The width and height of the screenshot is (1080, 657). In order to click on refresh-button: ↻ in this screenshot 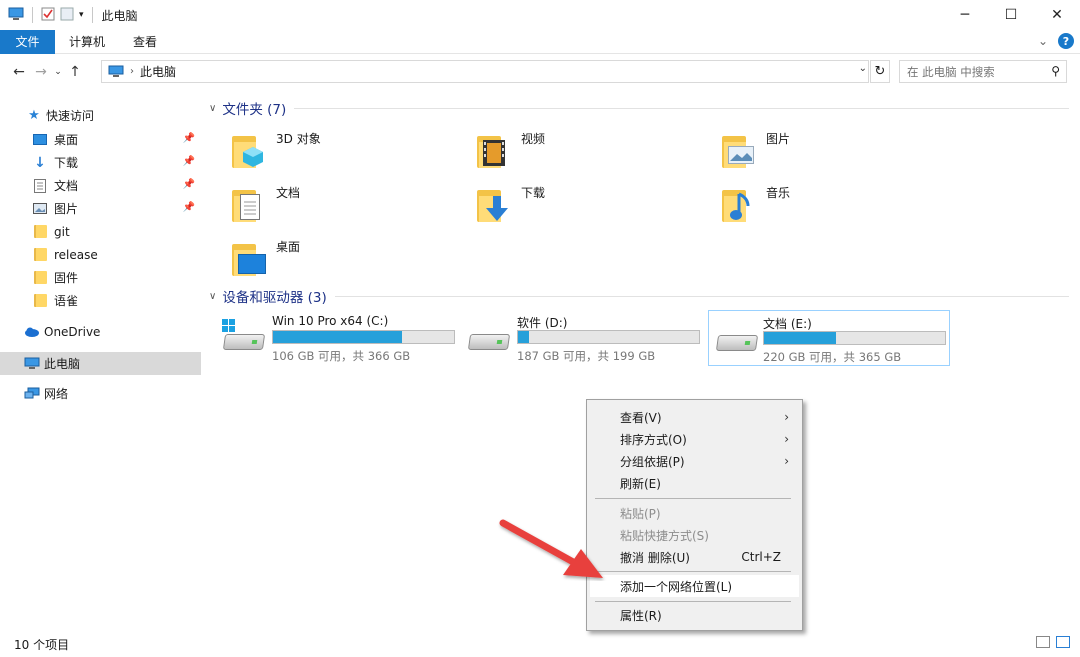, I will do `click(880, 71)`.